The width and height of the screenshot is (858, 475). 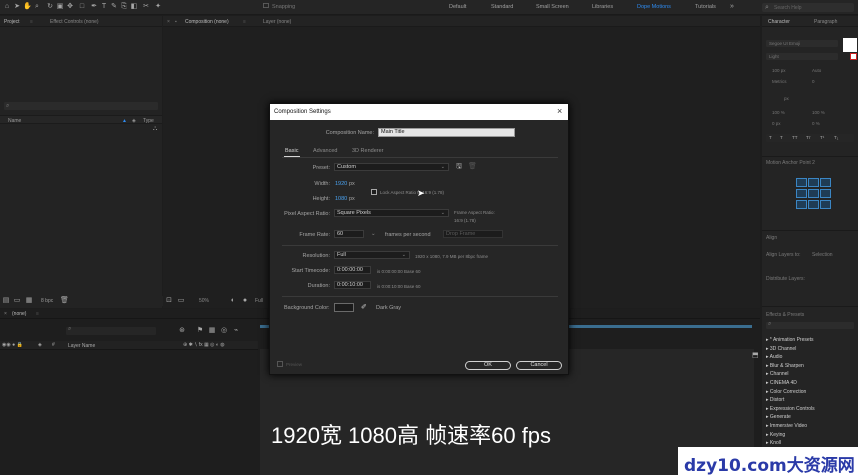 What do you see at coordinates (368, 151) in the screenshot?
I see `tab-3d-renderer: 3D Renderer` at bounding box center [368, 151].